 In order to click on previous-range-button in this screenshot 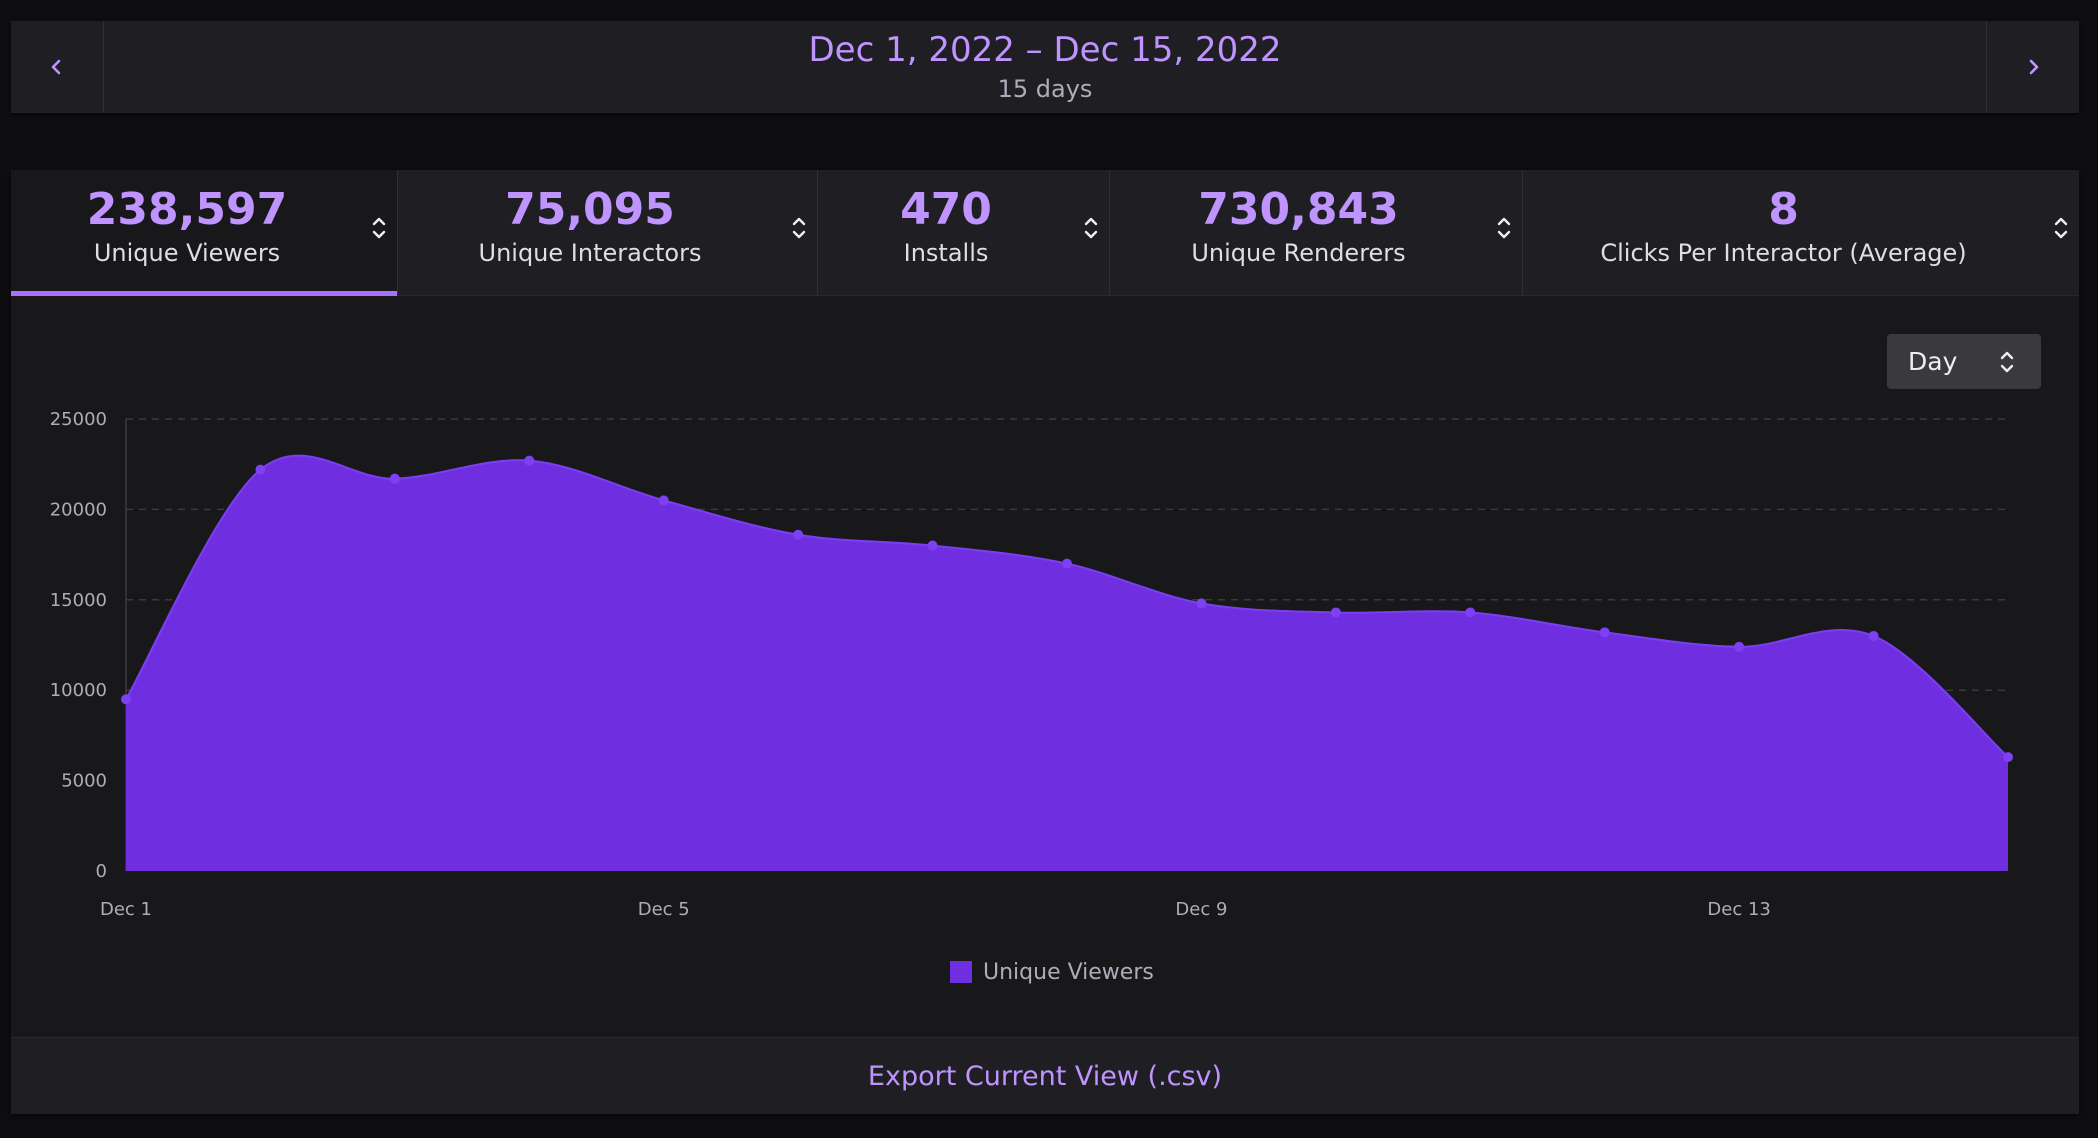, I will do `click(57, 67)`.